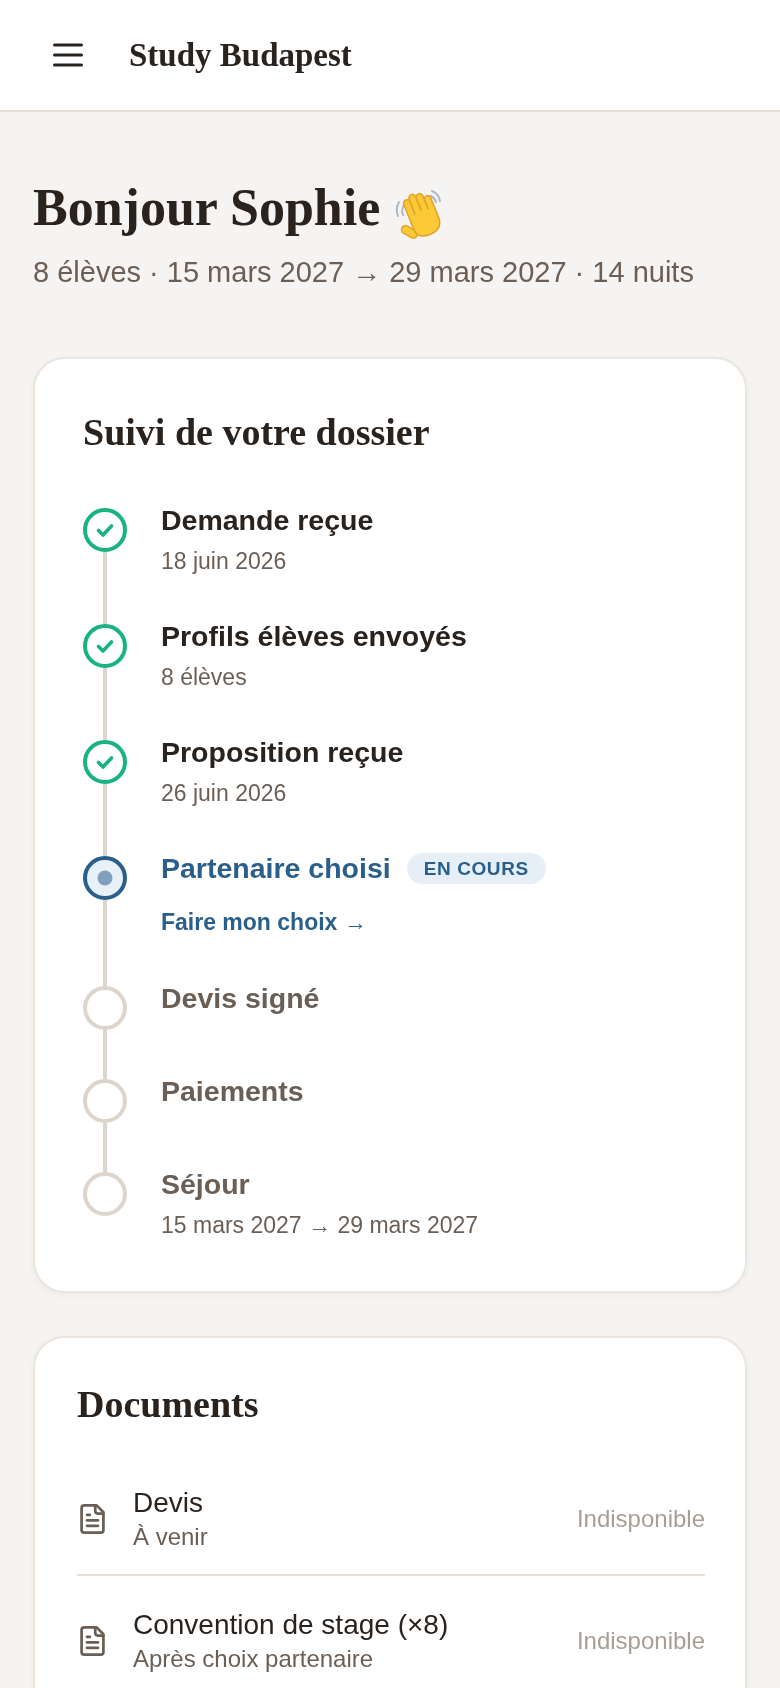 The image size is (780, 1688). What do you see at coordinates (224, 793) in the screenshot?
I see `step-detail: 26 juin 2026` at bounding box center [224, 793].